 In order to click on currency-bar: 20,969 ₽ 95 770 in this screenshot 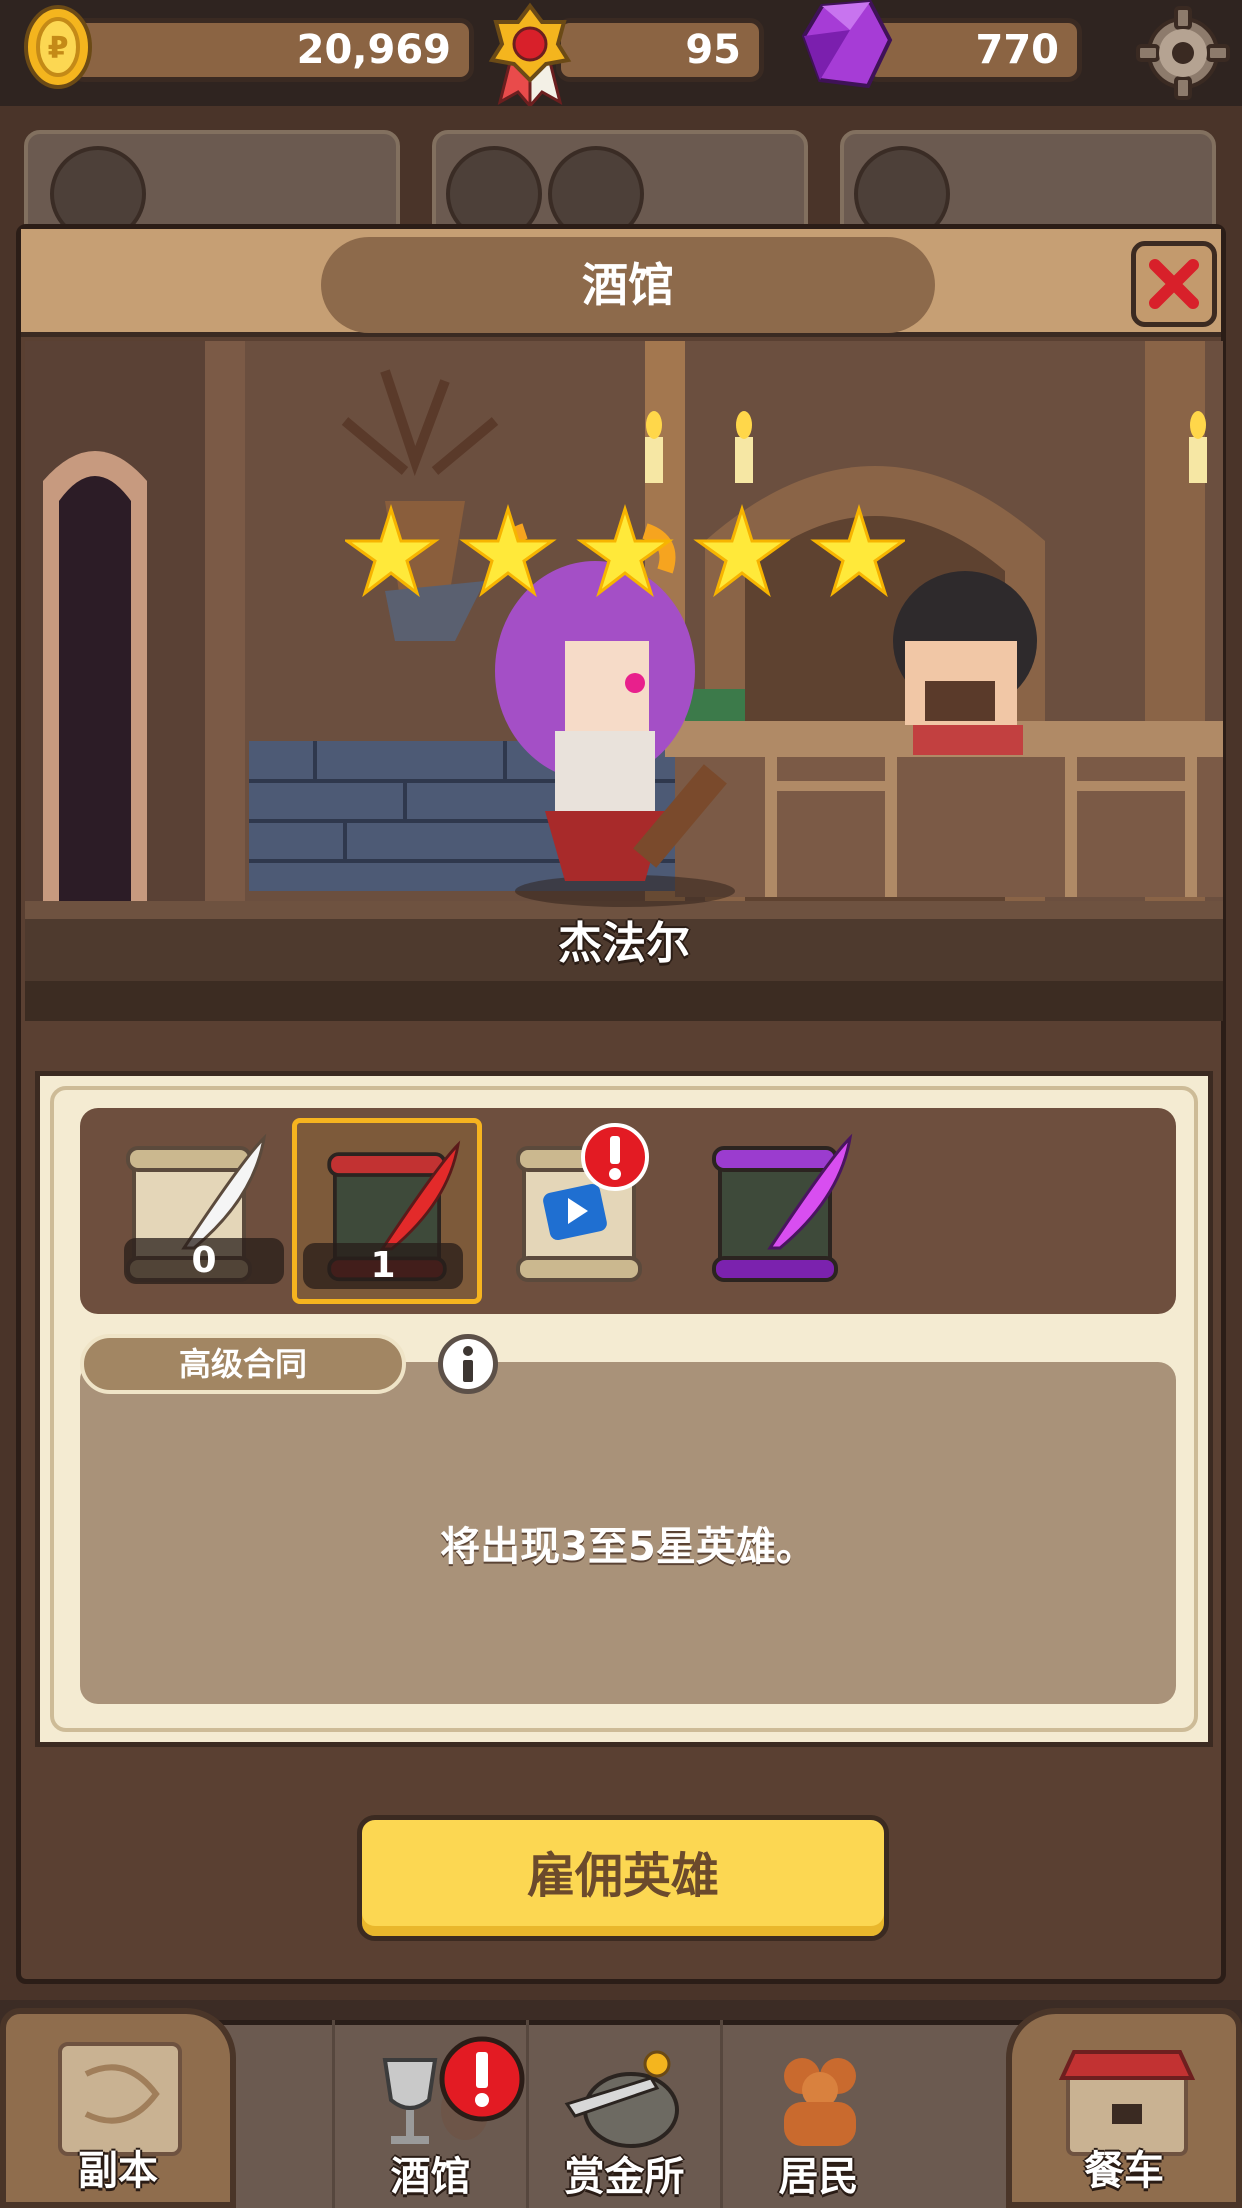, I will do `click(621, 53)`.